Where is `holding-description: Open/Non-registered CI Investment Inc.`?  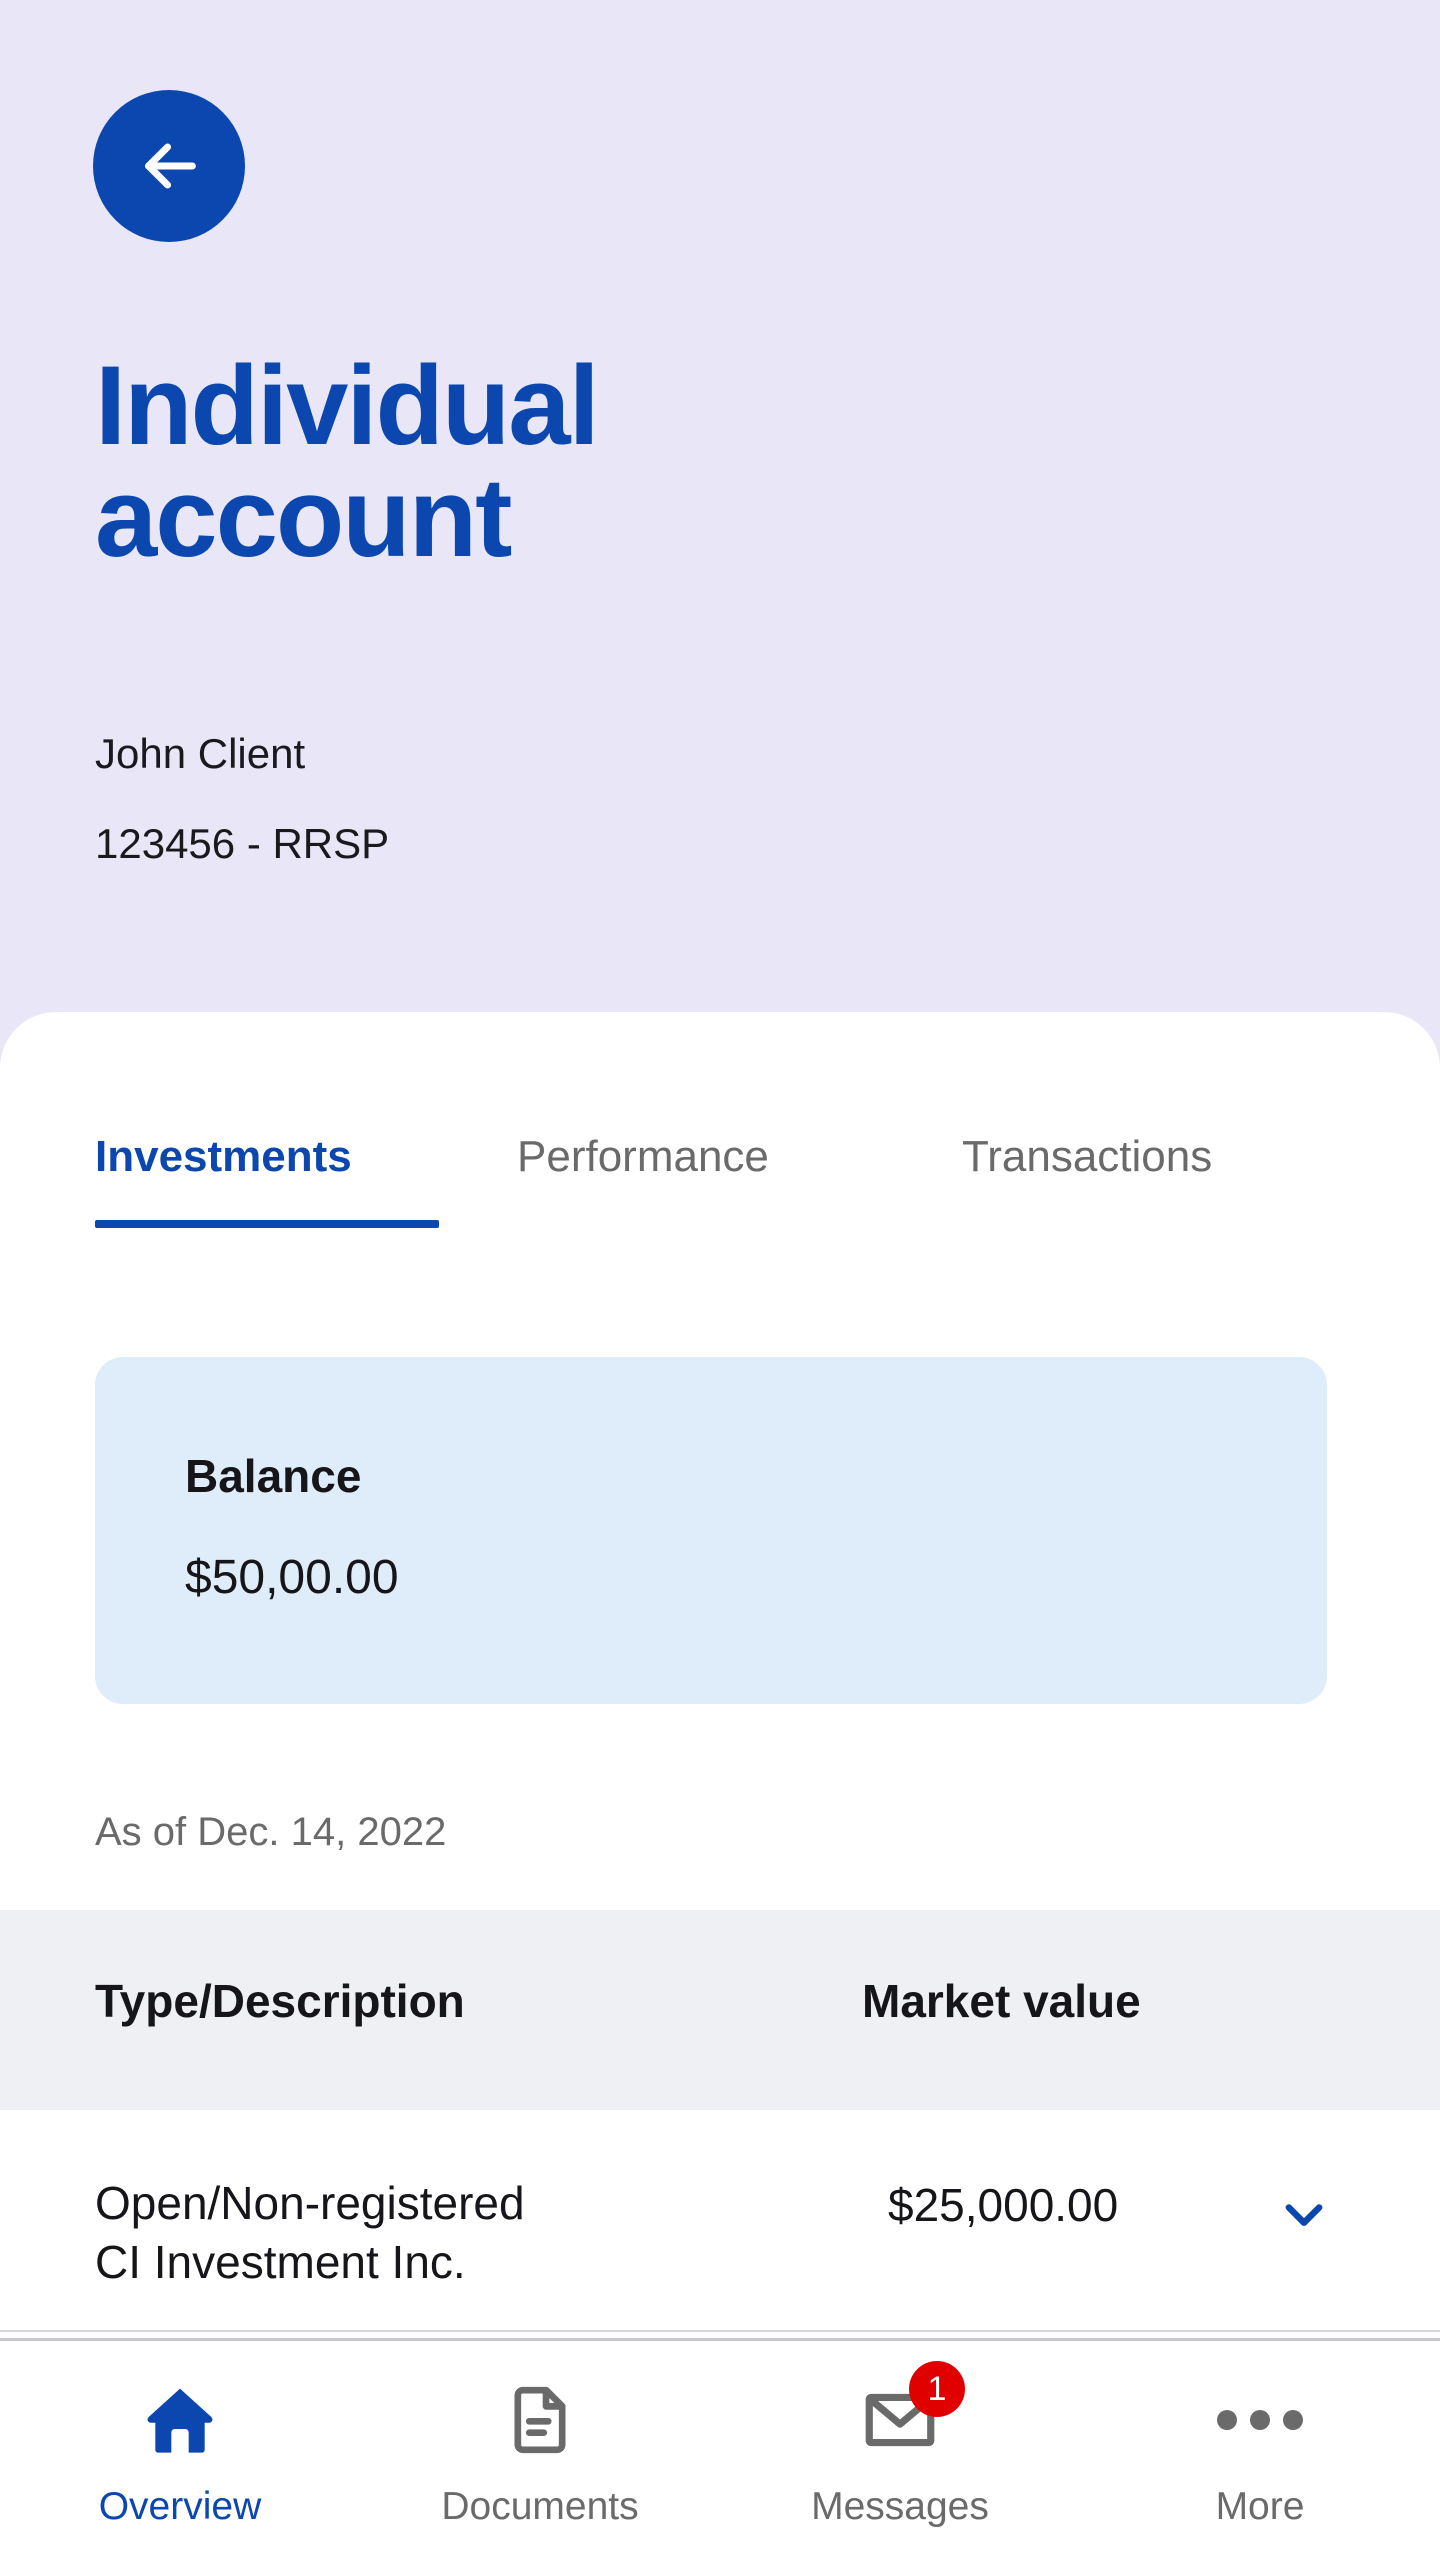
holding-description: Open/Non-registered CI Investment Inc. is located at coordinates (310, 2232).